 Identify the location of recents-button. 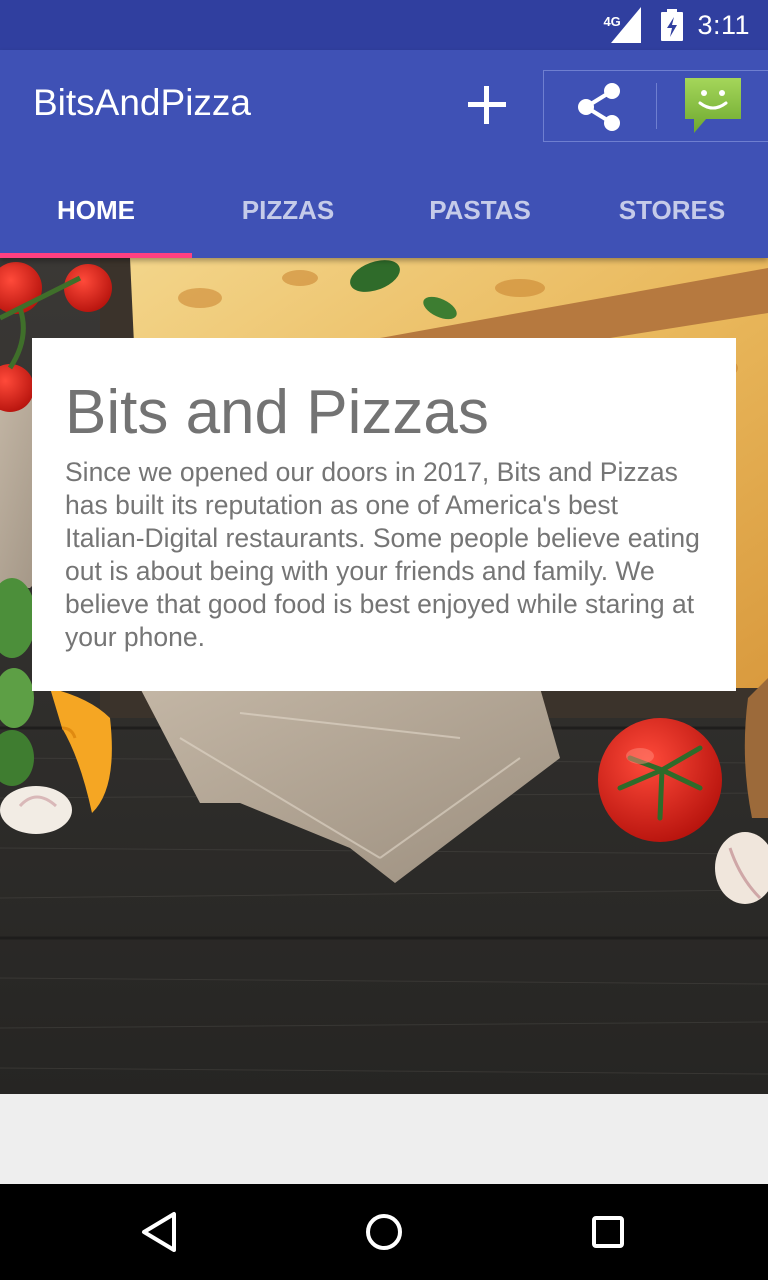
(608, 1232).